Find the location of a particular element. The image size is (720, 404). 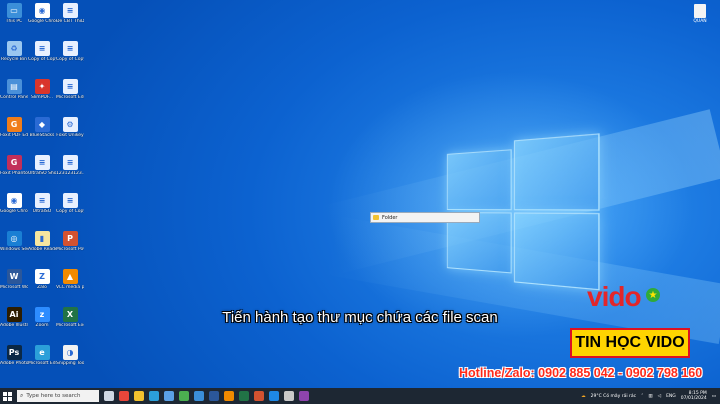

network-icon: ▥ is located at coordinates (650, 396).